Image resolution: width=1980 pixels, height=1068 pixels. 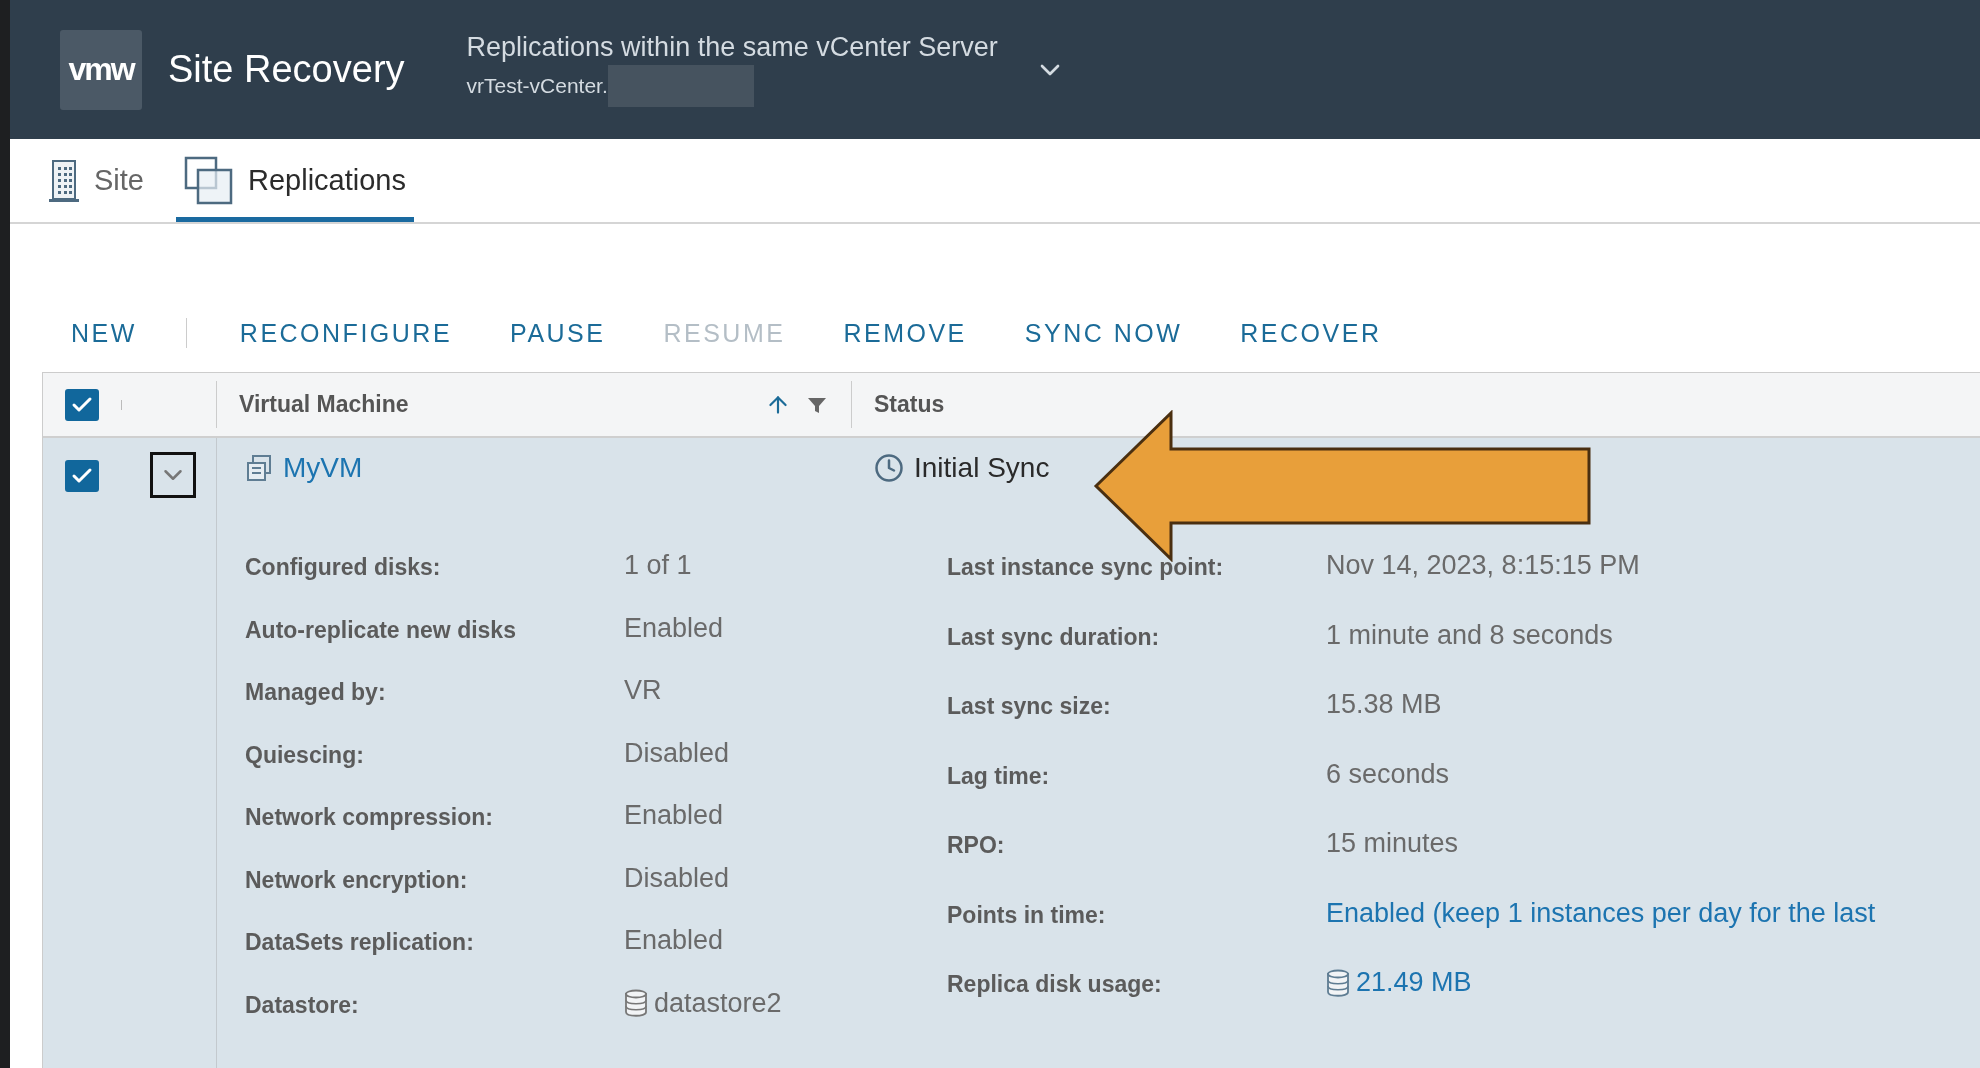 I want to click on detail-value: 15 minutes, so click(x=1393, y=843).